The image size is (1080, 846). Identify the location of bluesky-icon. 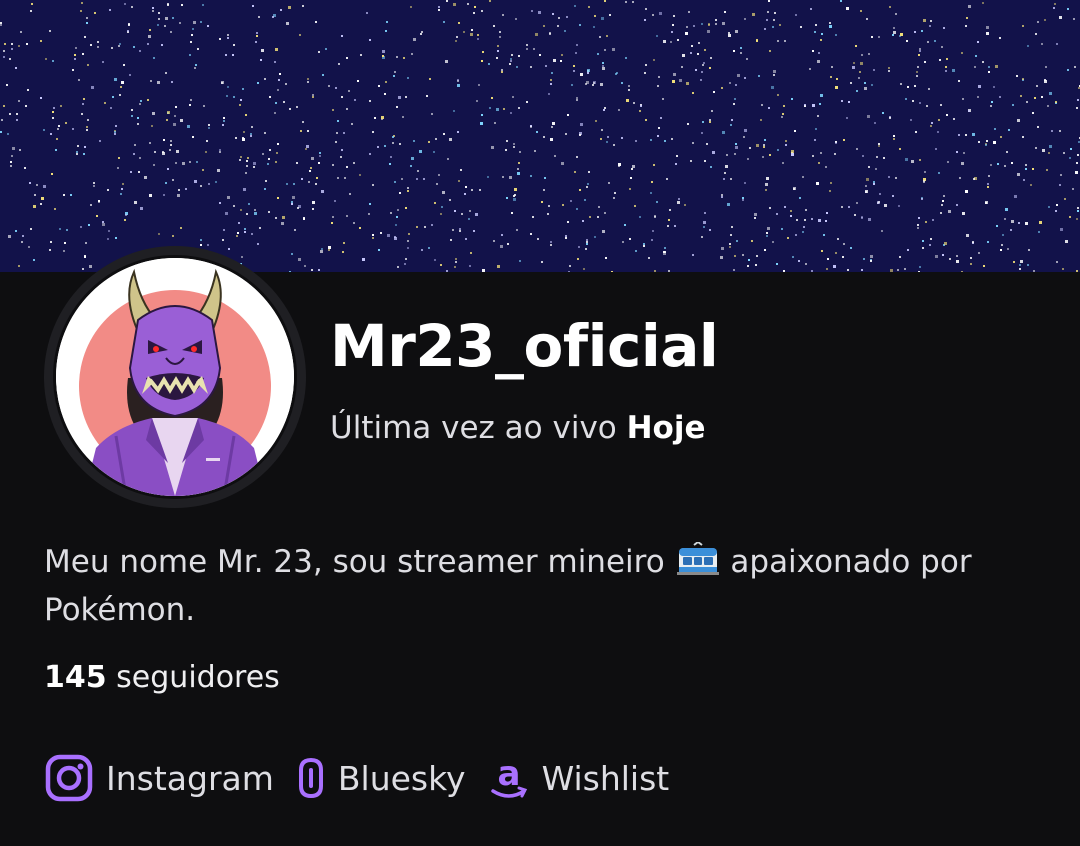
(311, 778).